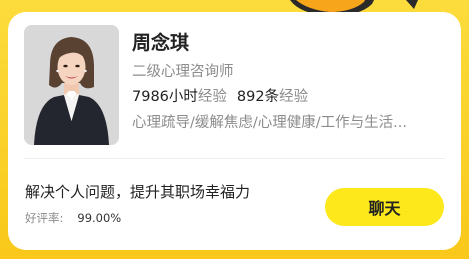 The height and width of the screenshot is (259, 469). Describe the element at coordinates (234, 158) in the screenshot. I see `card-divider` at that location.